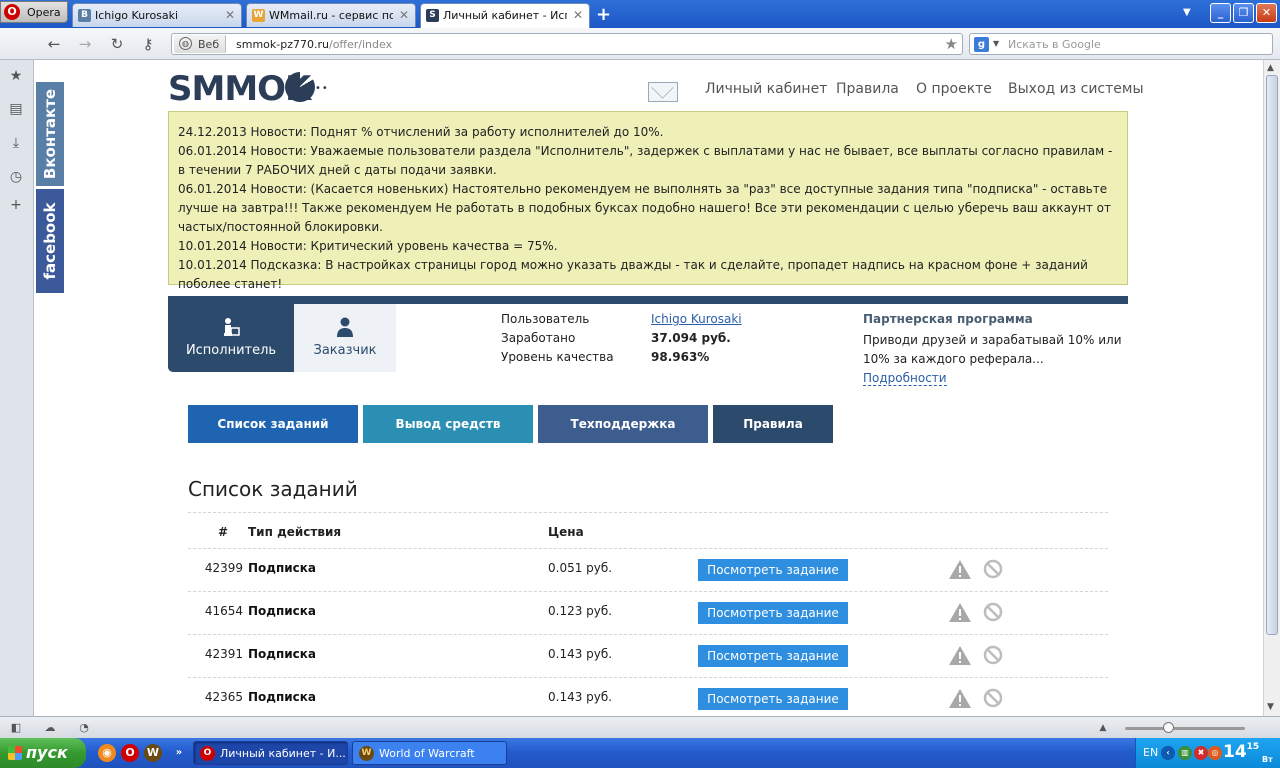 The image size is (1280, 768). What do you see at coordinates (448, 424) in the screenshot?
I see `withdraw-button: Вывод средств` at bounding box center [448, 424].